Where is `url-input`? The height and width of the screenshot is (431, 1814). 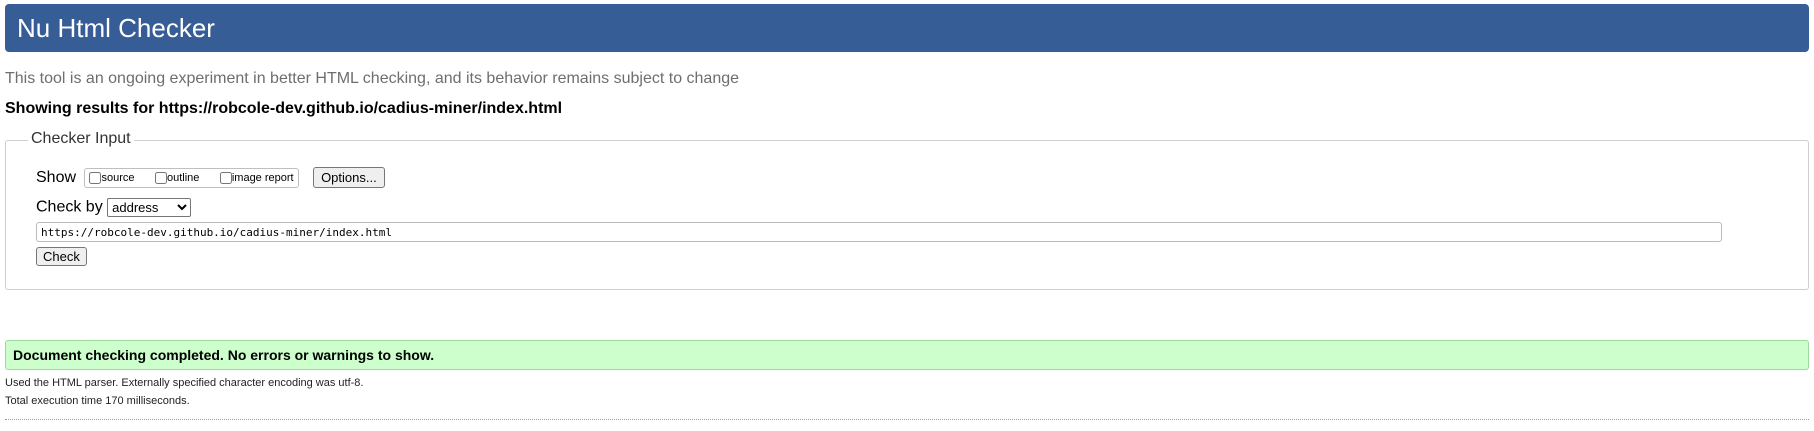
url-input is located at coordinates (879, 232).